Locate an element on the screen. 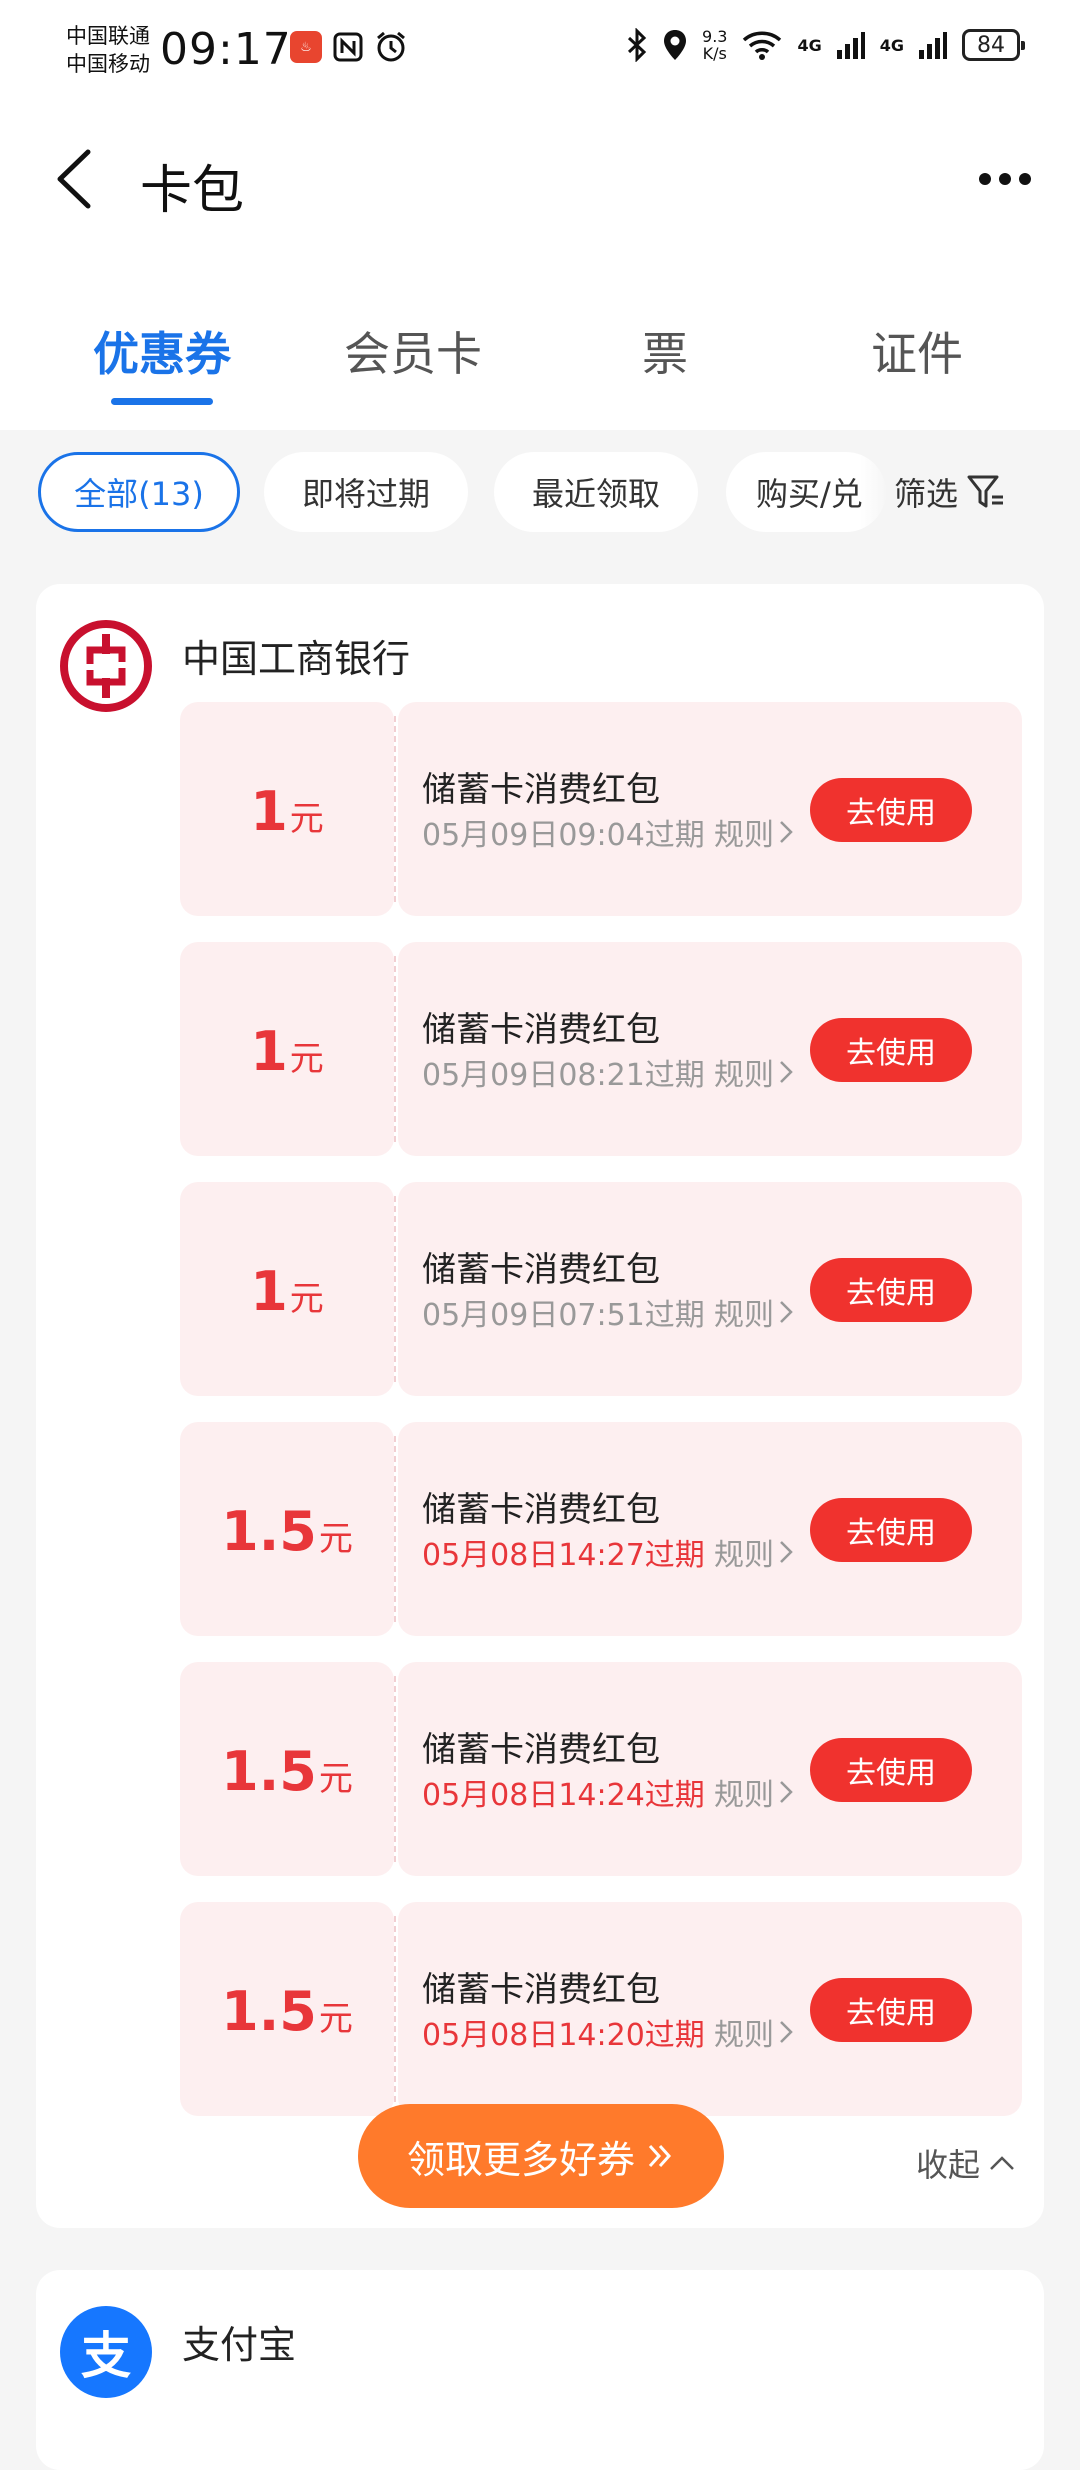  coupon-expiry: 05月09日08:21过期 is located at coordinates (563, 1075).